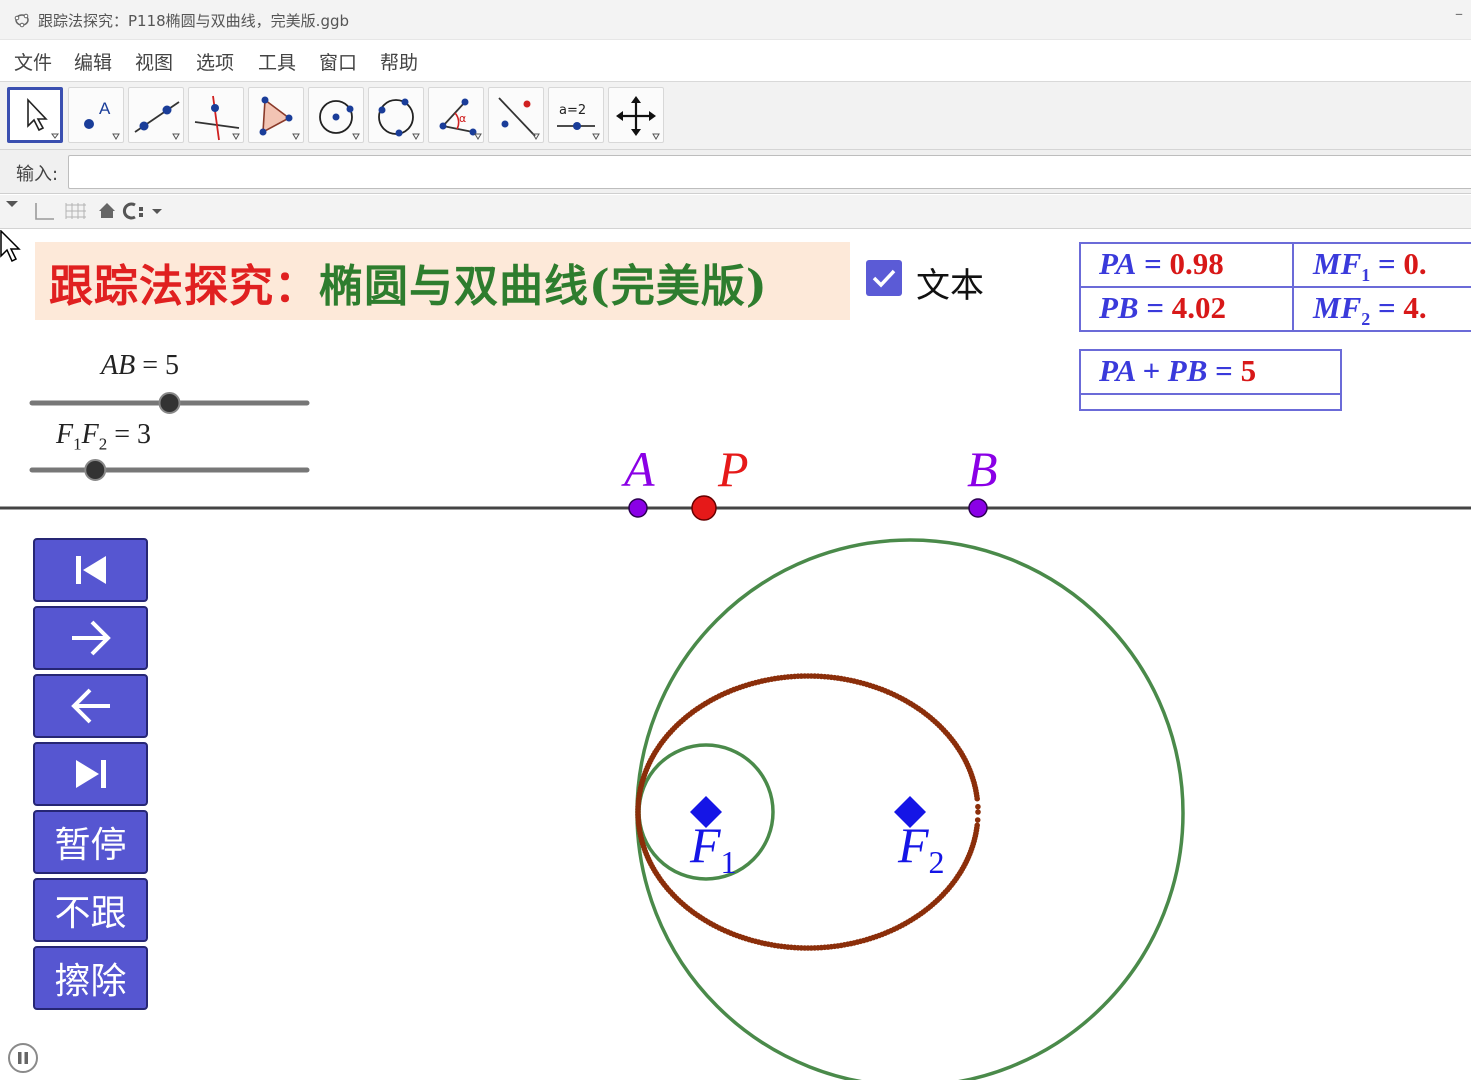 This screenshot has height=1080, width=1471. What do you see at coordinates (169, 403) in the screenshot?
I see `slider-ab-knob` at bounding box center [169, 403].